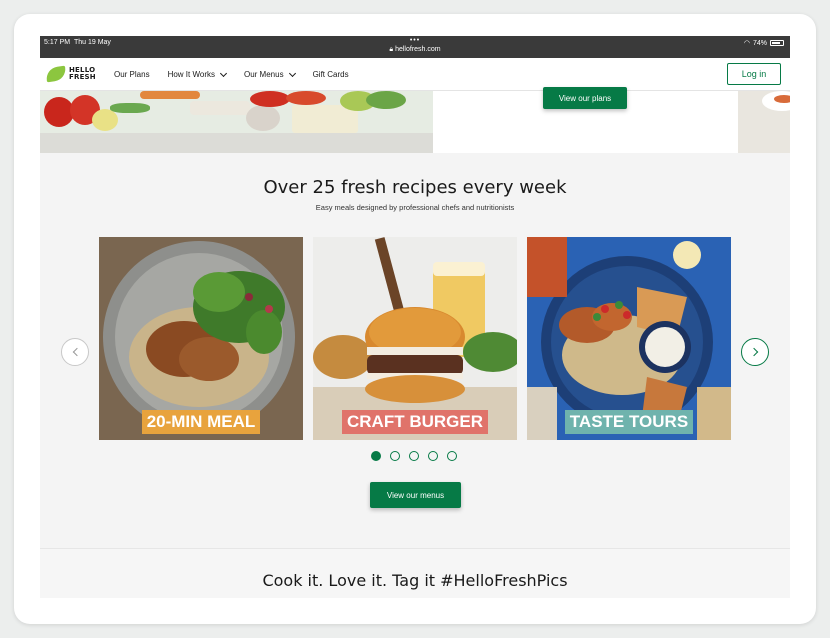 The image size is (830, 638). I want to click on hero-right-image, so click(764, 122).